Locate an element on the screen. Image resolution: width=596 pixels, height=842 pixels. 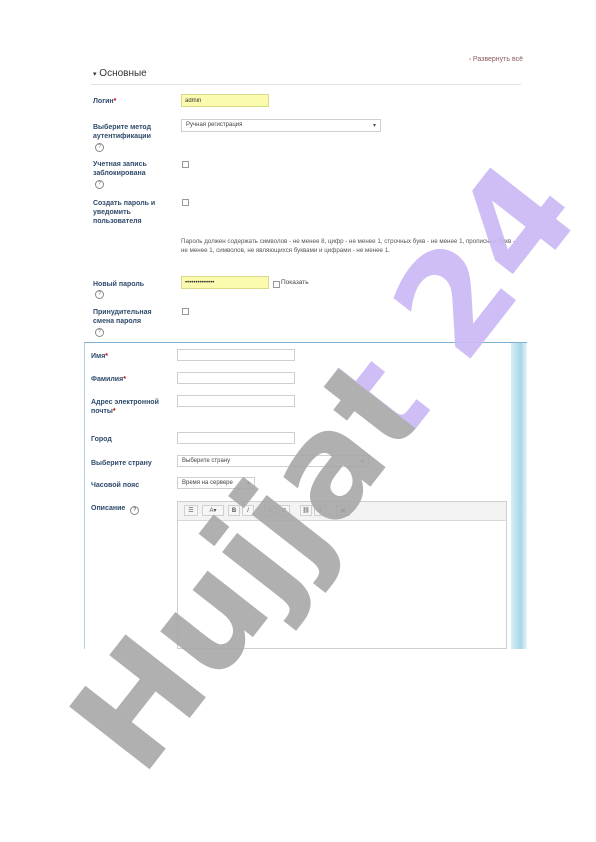
firstname-field is located at coordinates (236, 355).